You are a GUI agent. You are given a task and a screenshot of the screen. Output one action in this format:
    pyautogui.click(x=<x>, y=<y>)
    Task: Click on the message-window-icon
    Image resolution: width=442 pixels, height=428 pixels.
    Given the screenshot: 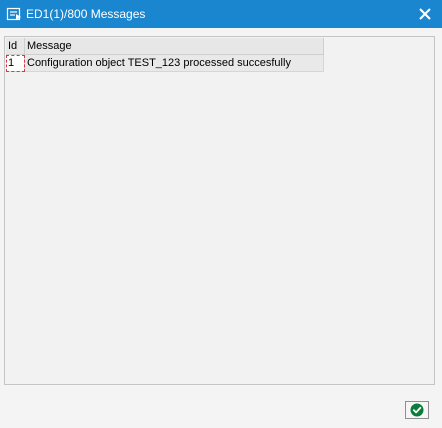 What is the action you would take?
    pyautogui.click(x=14, y=14)
    